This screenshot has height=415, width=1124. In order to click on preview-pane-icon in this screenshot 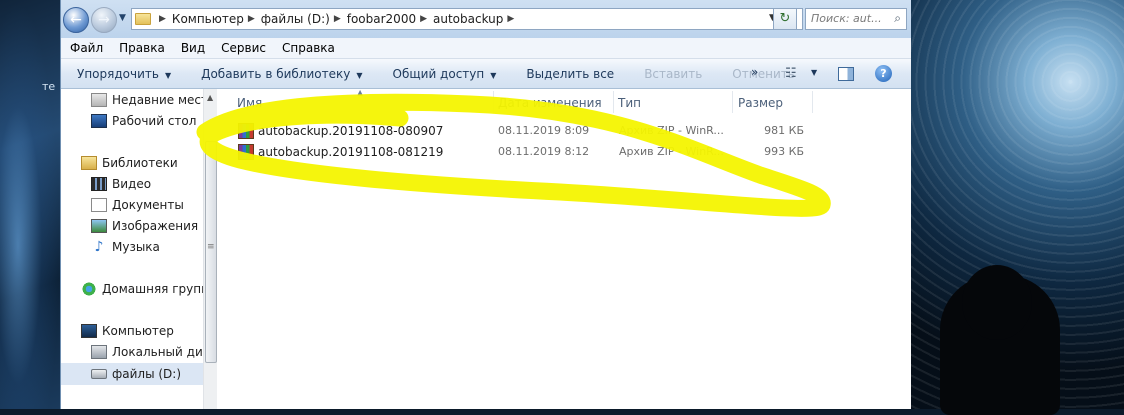, I will do `click(846, 74)`.